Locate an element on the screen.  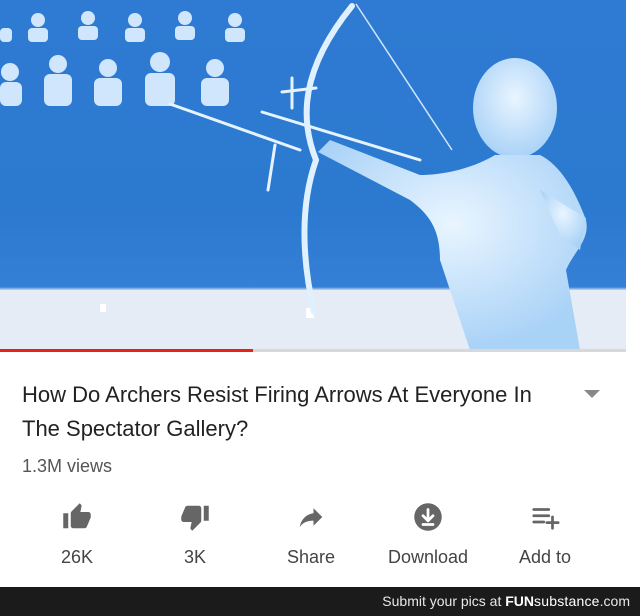
brand-suffix: .com is located at coordinates (614, 601).